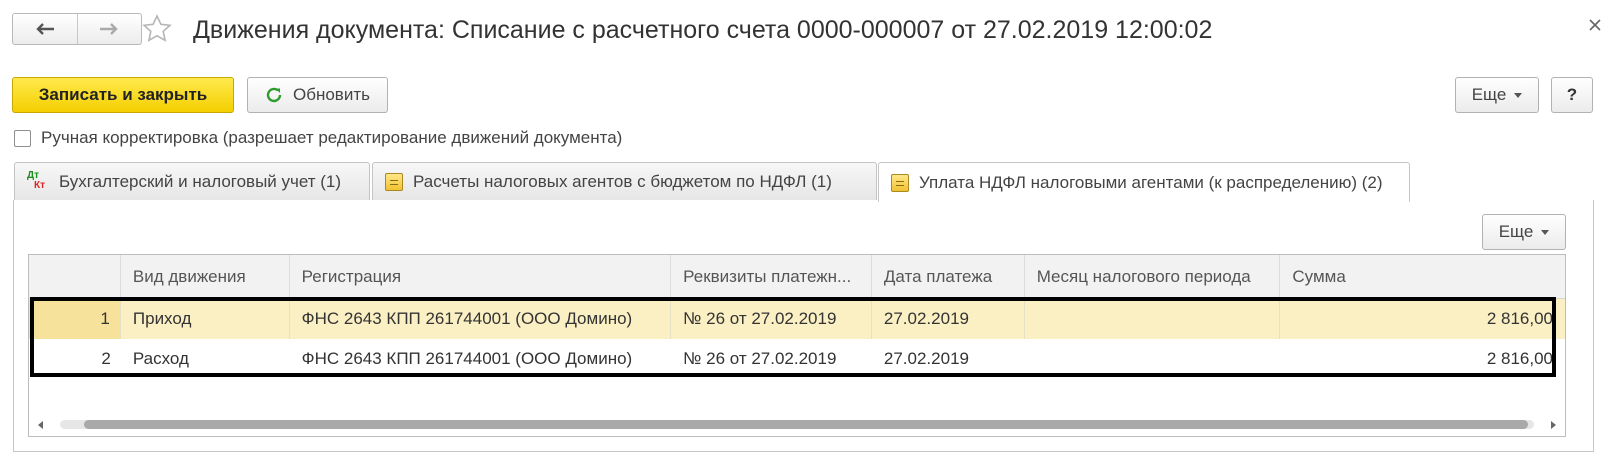  I want to click on panel-more-button: Еще, so click(1524, 232).